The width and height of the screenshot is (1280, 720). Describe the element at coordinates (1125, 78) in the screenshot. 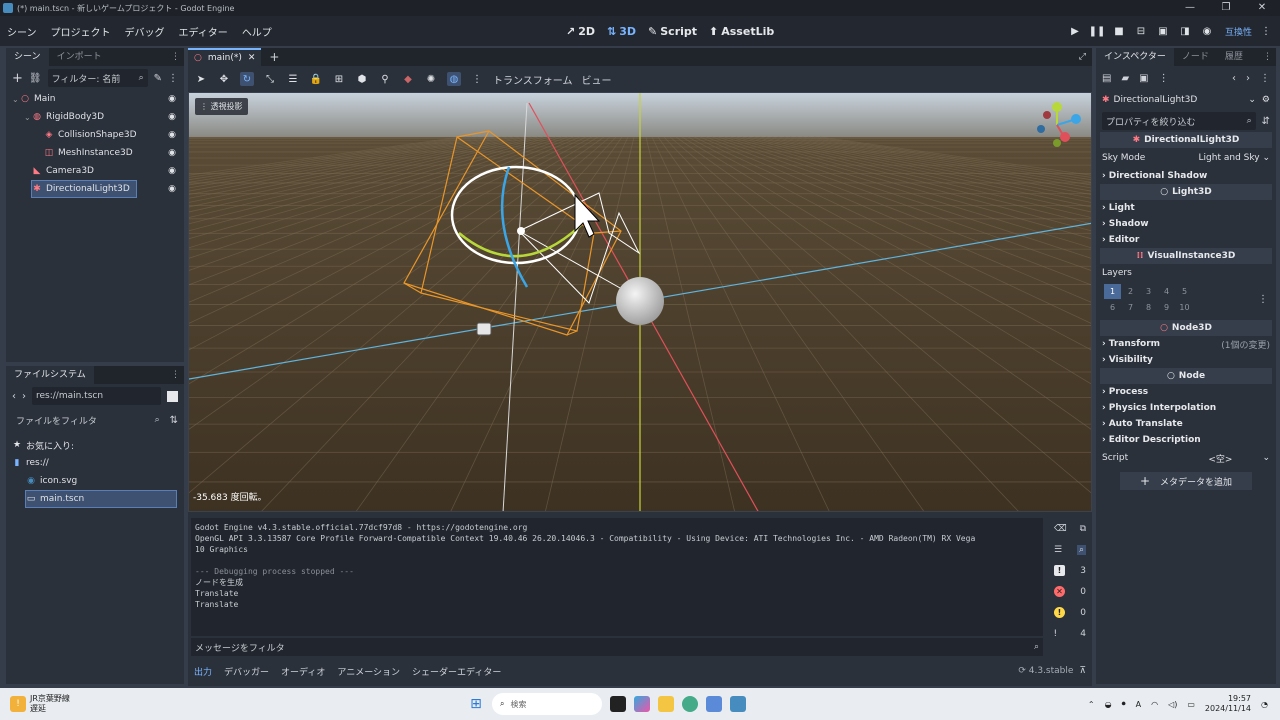

I see `open-resource-icon: ▰` at that location.